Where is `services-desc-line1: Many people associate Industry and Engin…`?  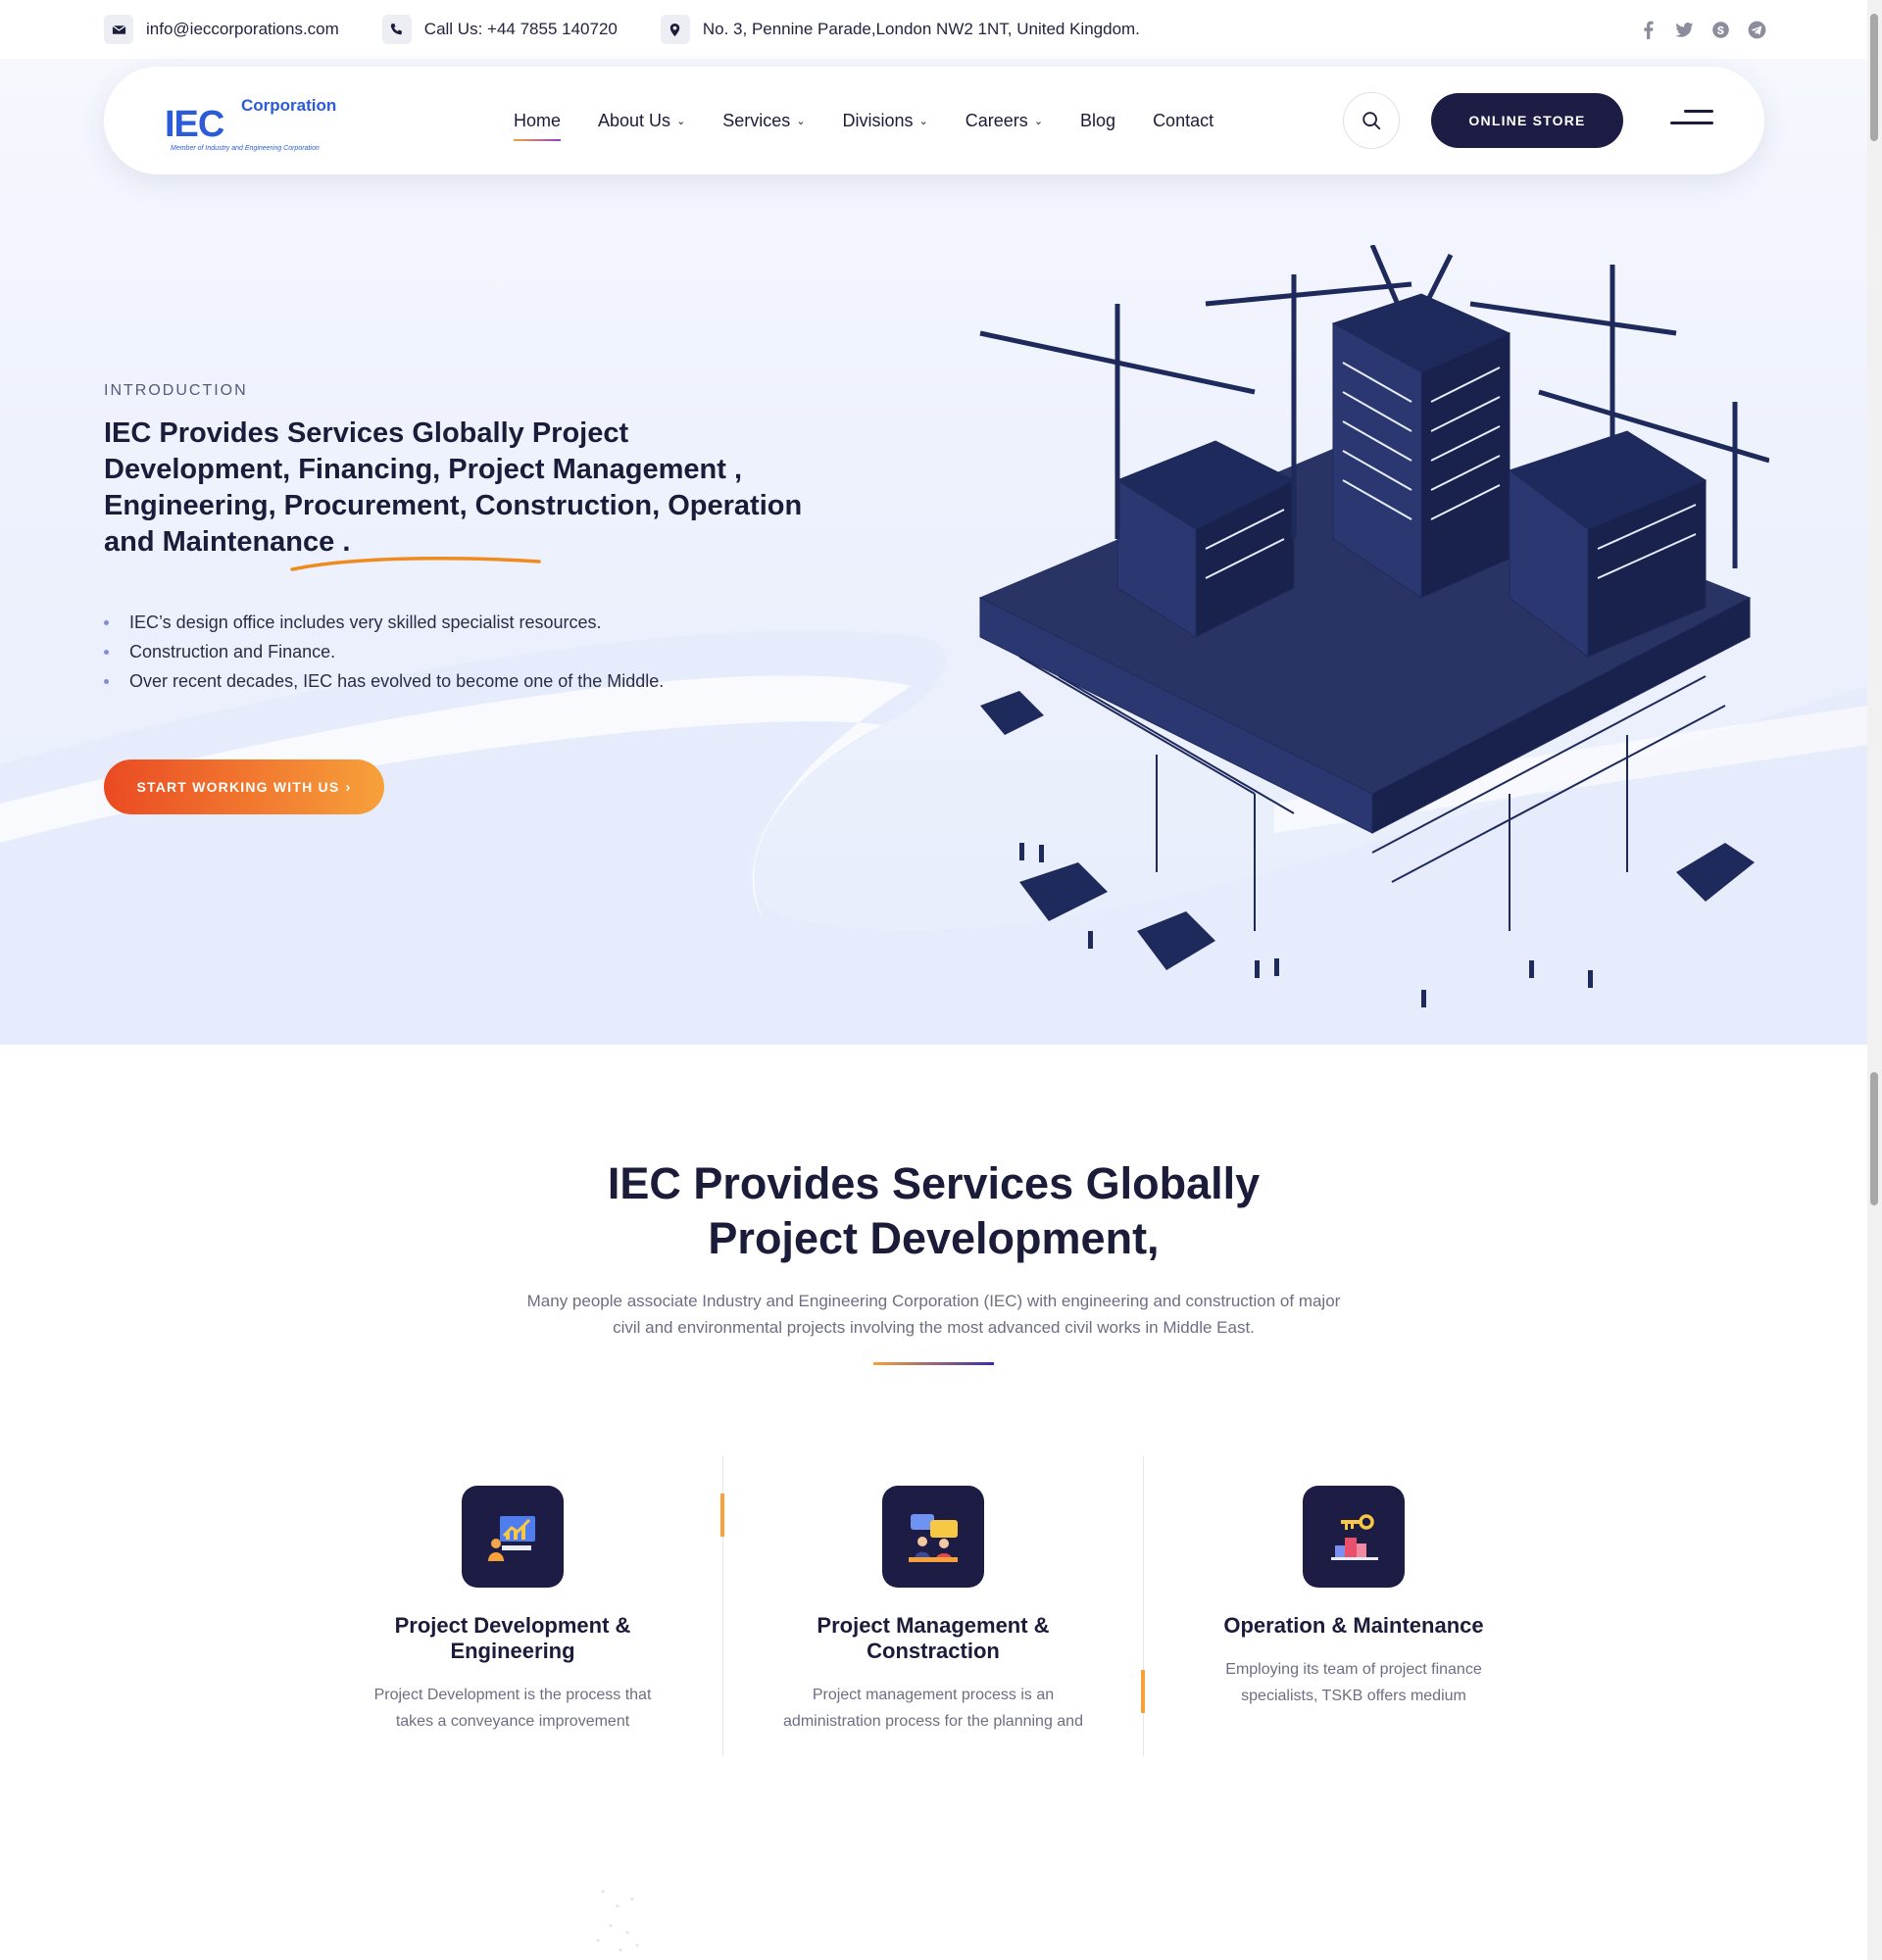
services-desc-line1: Many people associate Industry and Engin… is located at coordinates (934, 1301).